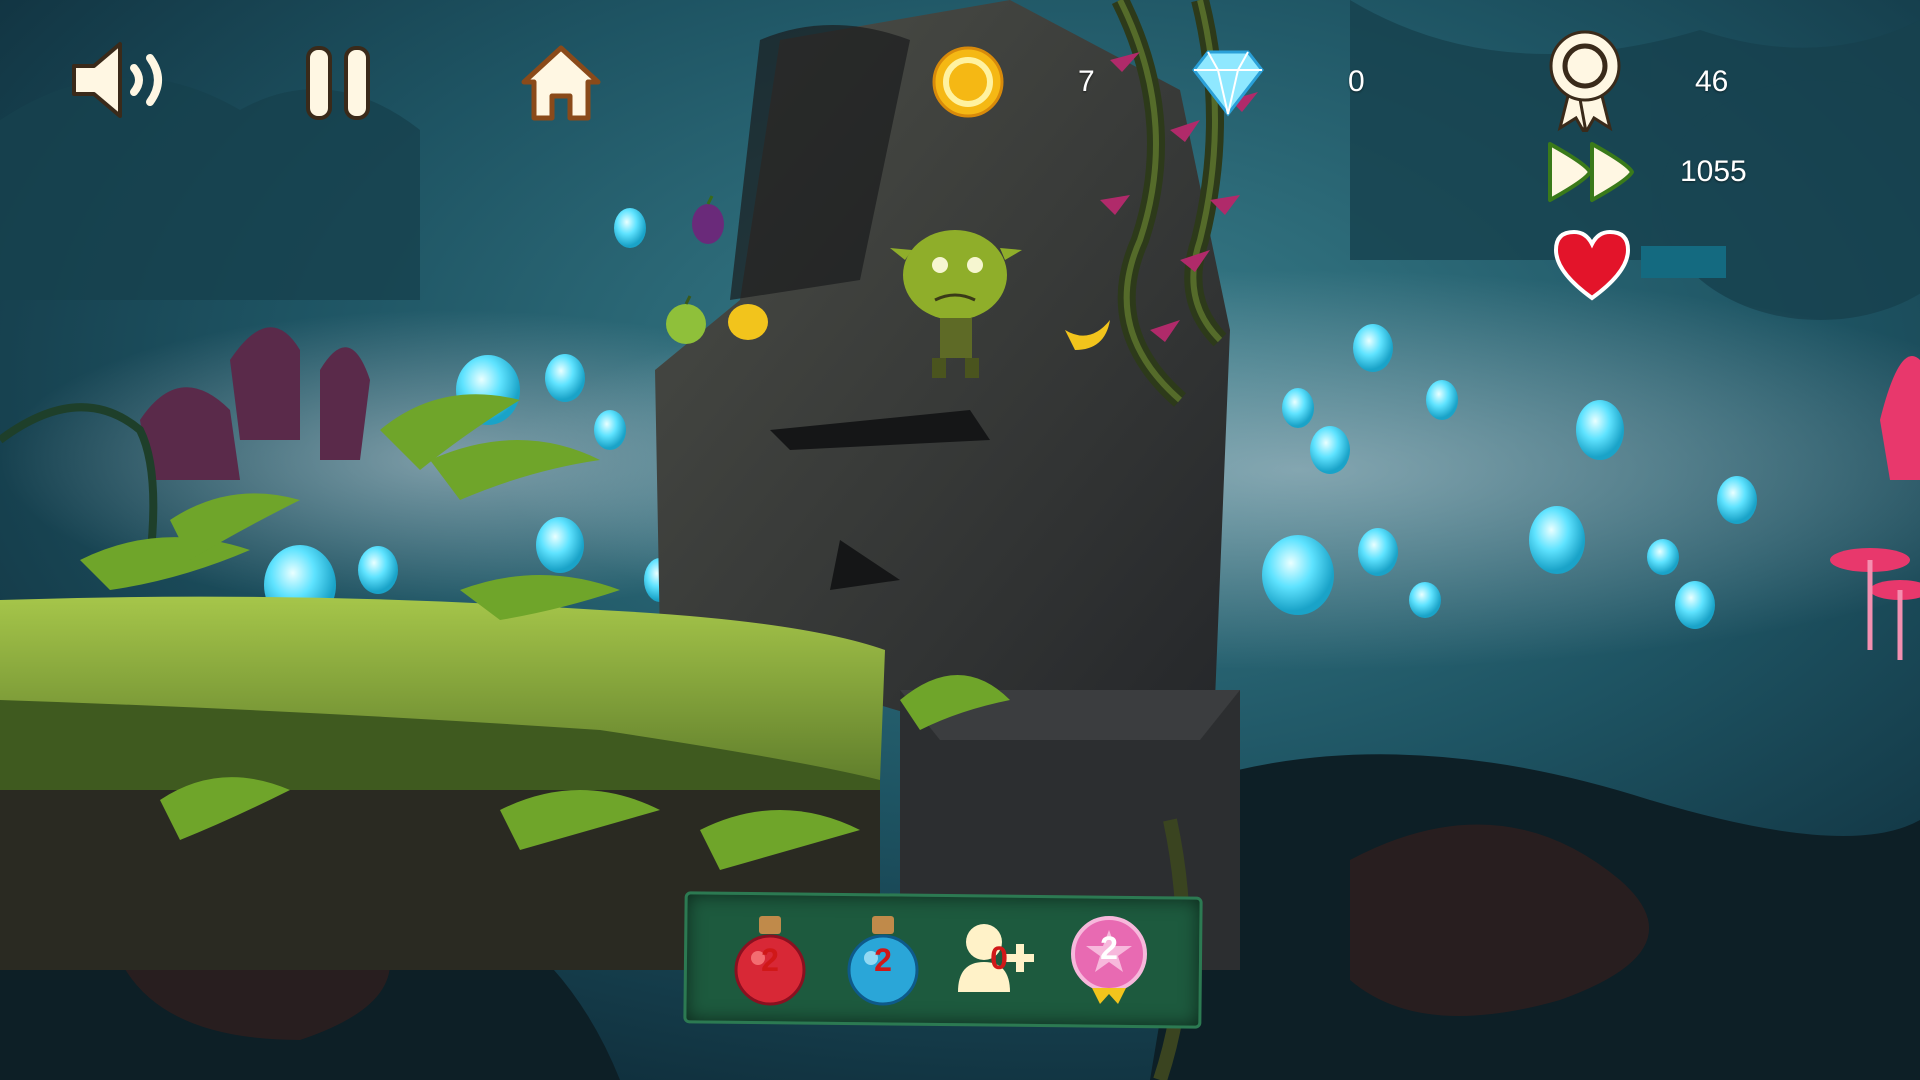 The height and width of the screenshot is (1080, 1920). I want to click on sound-button, so click(122, 80).